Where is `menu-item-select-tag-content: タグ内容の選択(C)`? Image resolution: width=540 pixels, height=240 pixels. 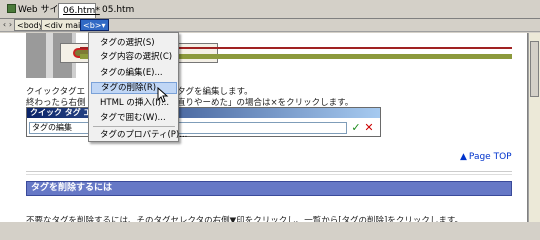
menu-item-select-tag-content: タグ内容の選択(C) is located at coordinates (134, 57).